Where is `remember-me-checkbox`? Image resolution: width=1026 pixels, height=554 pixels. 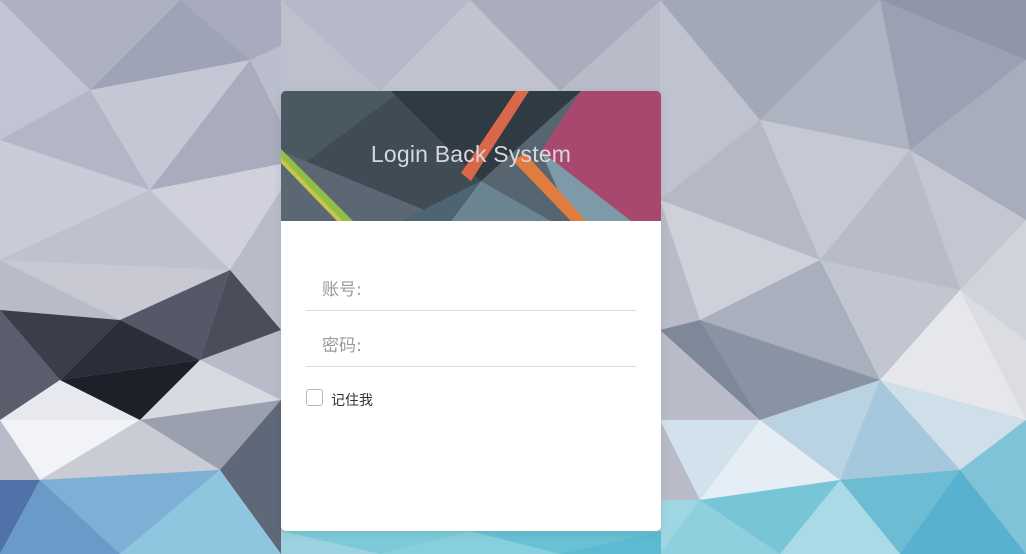 remember-me-checkbox is located at coordinates (314, 397).